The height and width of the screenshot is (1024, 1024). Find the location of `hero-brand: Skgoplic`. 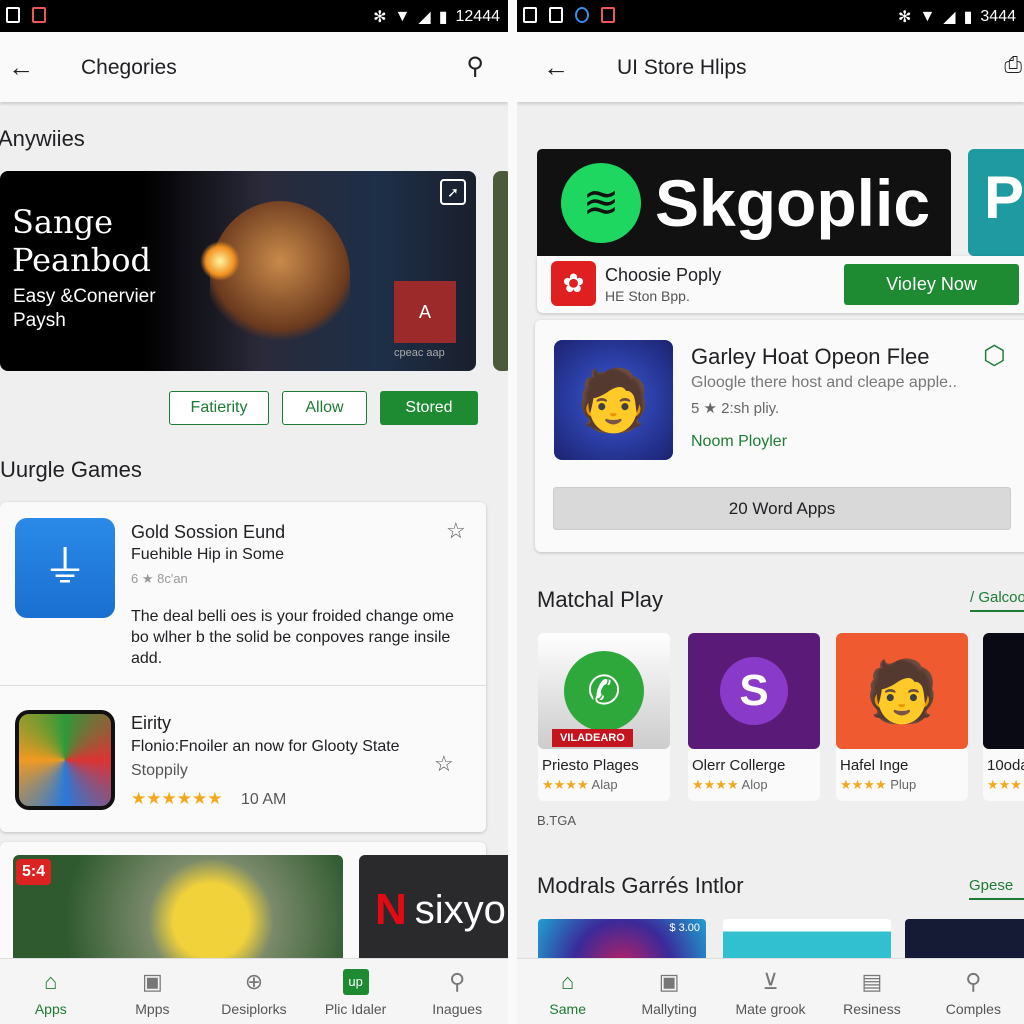

hero-brand: Skgoplic is located at coordinates (793, 202).